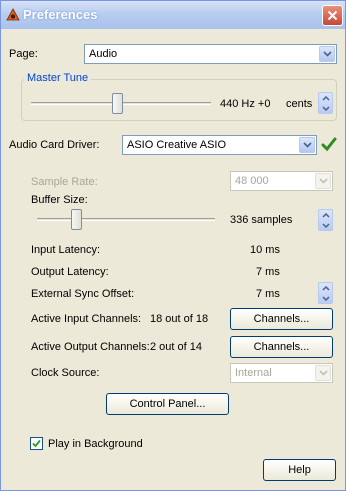 The height and width of the screenshot is (491, 346). Describe the element at coordinates (325, 293) in the screenshot. I see `sync-offset-spinner` at that location.